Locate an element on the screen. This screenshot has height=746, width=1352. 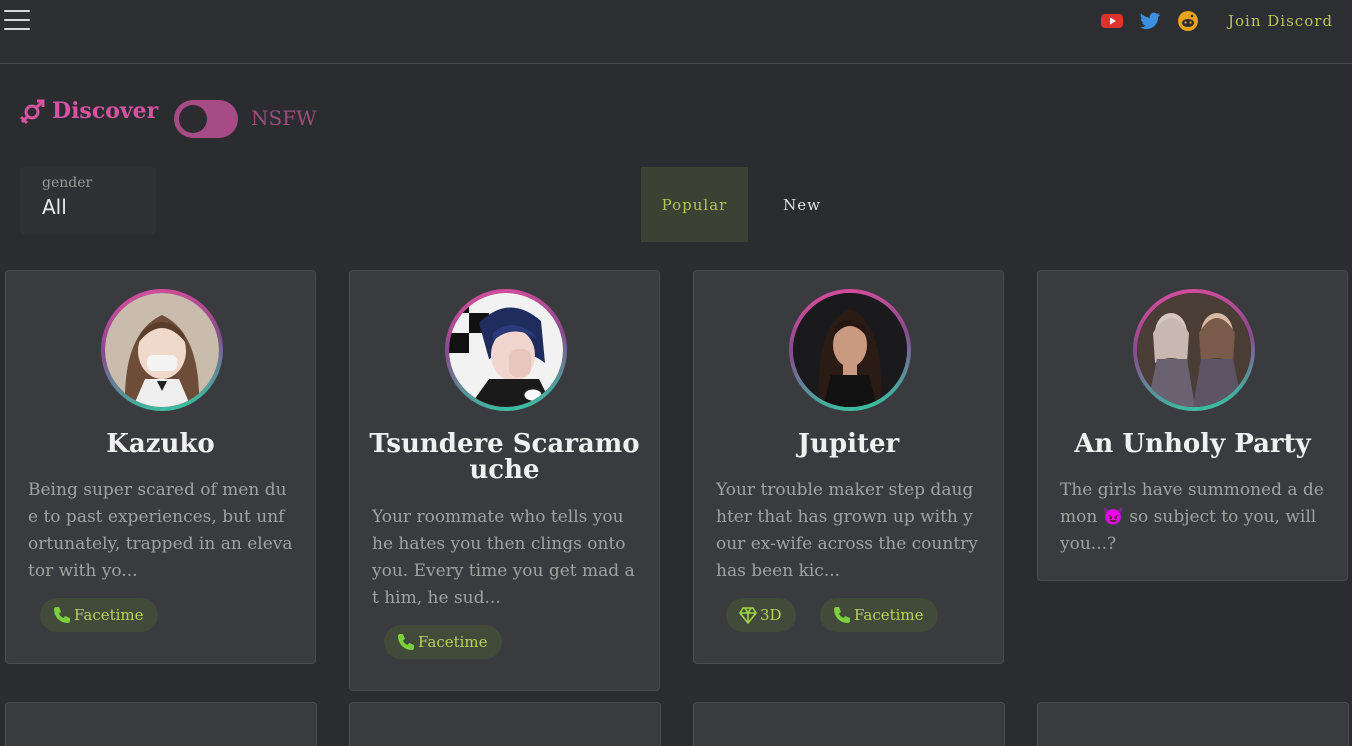
discover-title: Discover is located at coordinates (105, 111).